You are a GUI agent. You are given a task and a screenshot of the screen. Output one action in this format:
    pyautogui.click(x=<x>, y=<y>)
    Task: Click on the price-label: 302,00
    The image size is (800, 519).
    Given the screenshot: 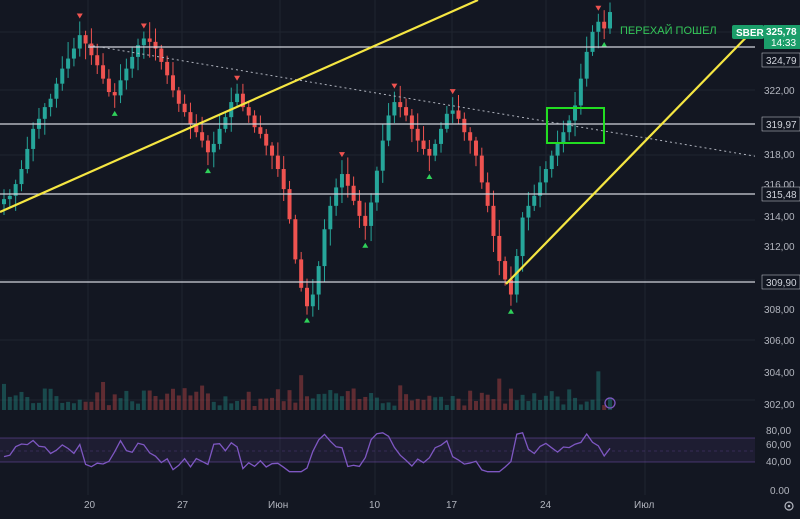 What is the action you would take?
    pyautogui.click(x=779, y=405)
    